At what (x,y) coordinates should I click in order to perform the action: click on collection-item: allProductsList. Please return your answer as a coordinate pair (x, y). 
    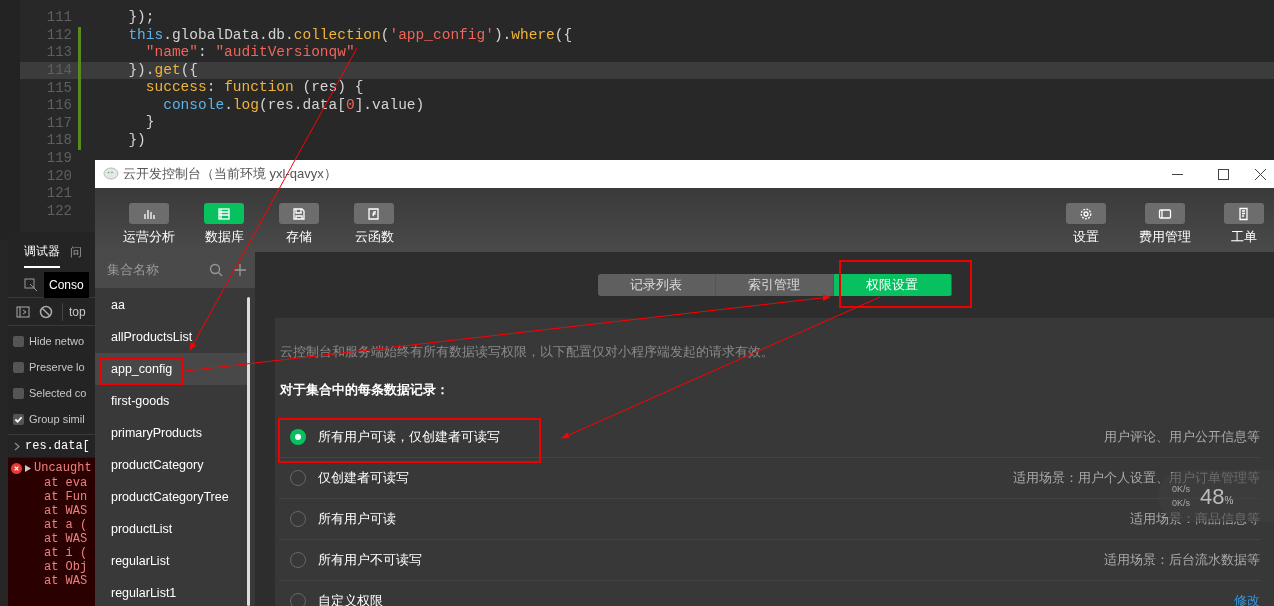
    Looking at the image, I should click on (171, 337).